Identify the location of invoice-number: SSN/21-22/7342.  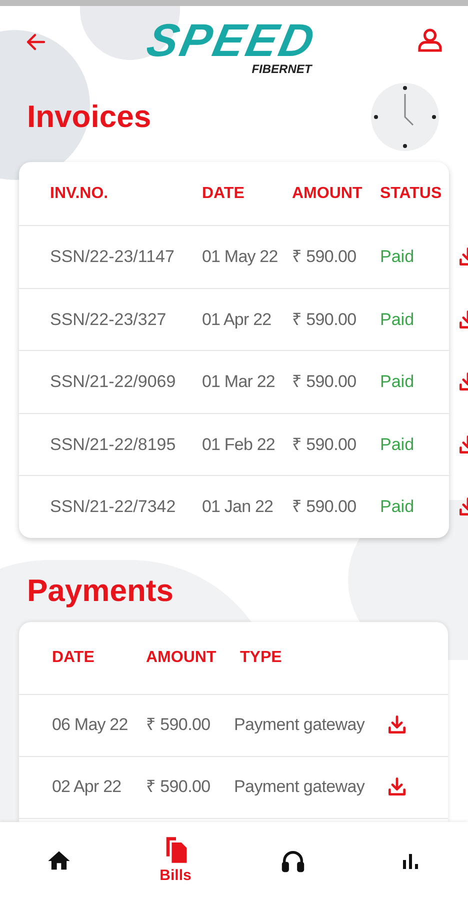
(113, 507).